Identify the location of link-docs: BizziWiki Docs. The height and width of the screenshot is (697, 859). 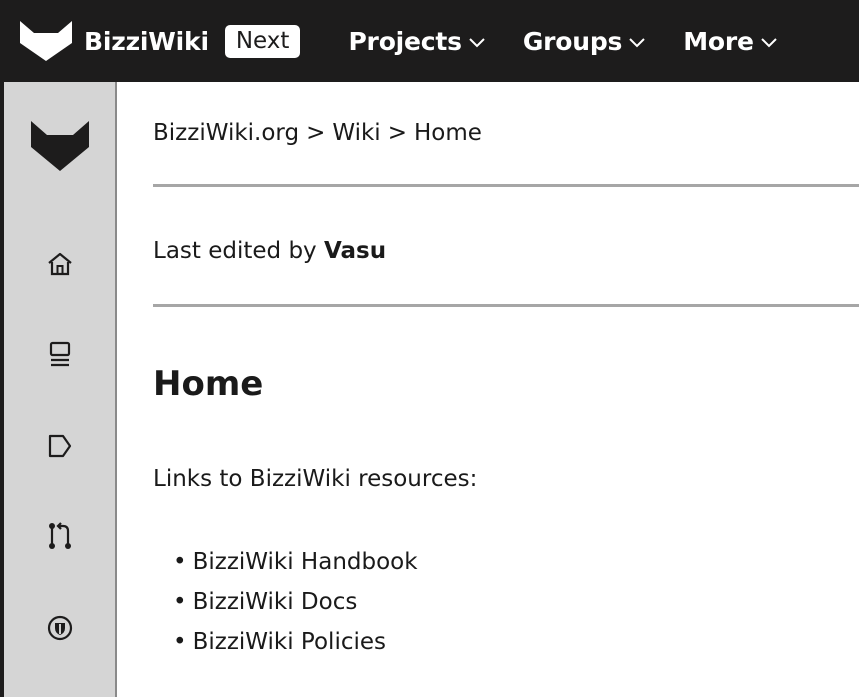
(275, 602).